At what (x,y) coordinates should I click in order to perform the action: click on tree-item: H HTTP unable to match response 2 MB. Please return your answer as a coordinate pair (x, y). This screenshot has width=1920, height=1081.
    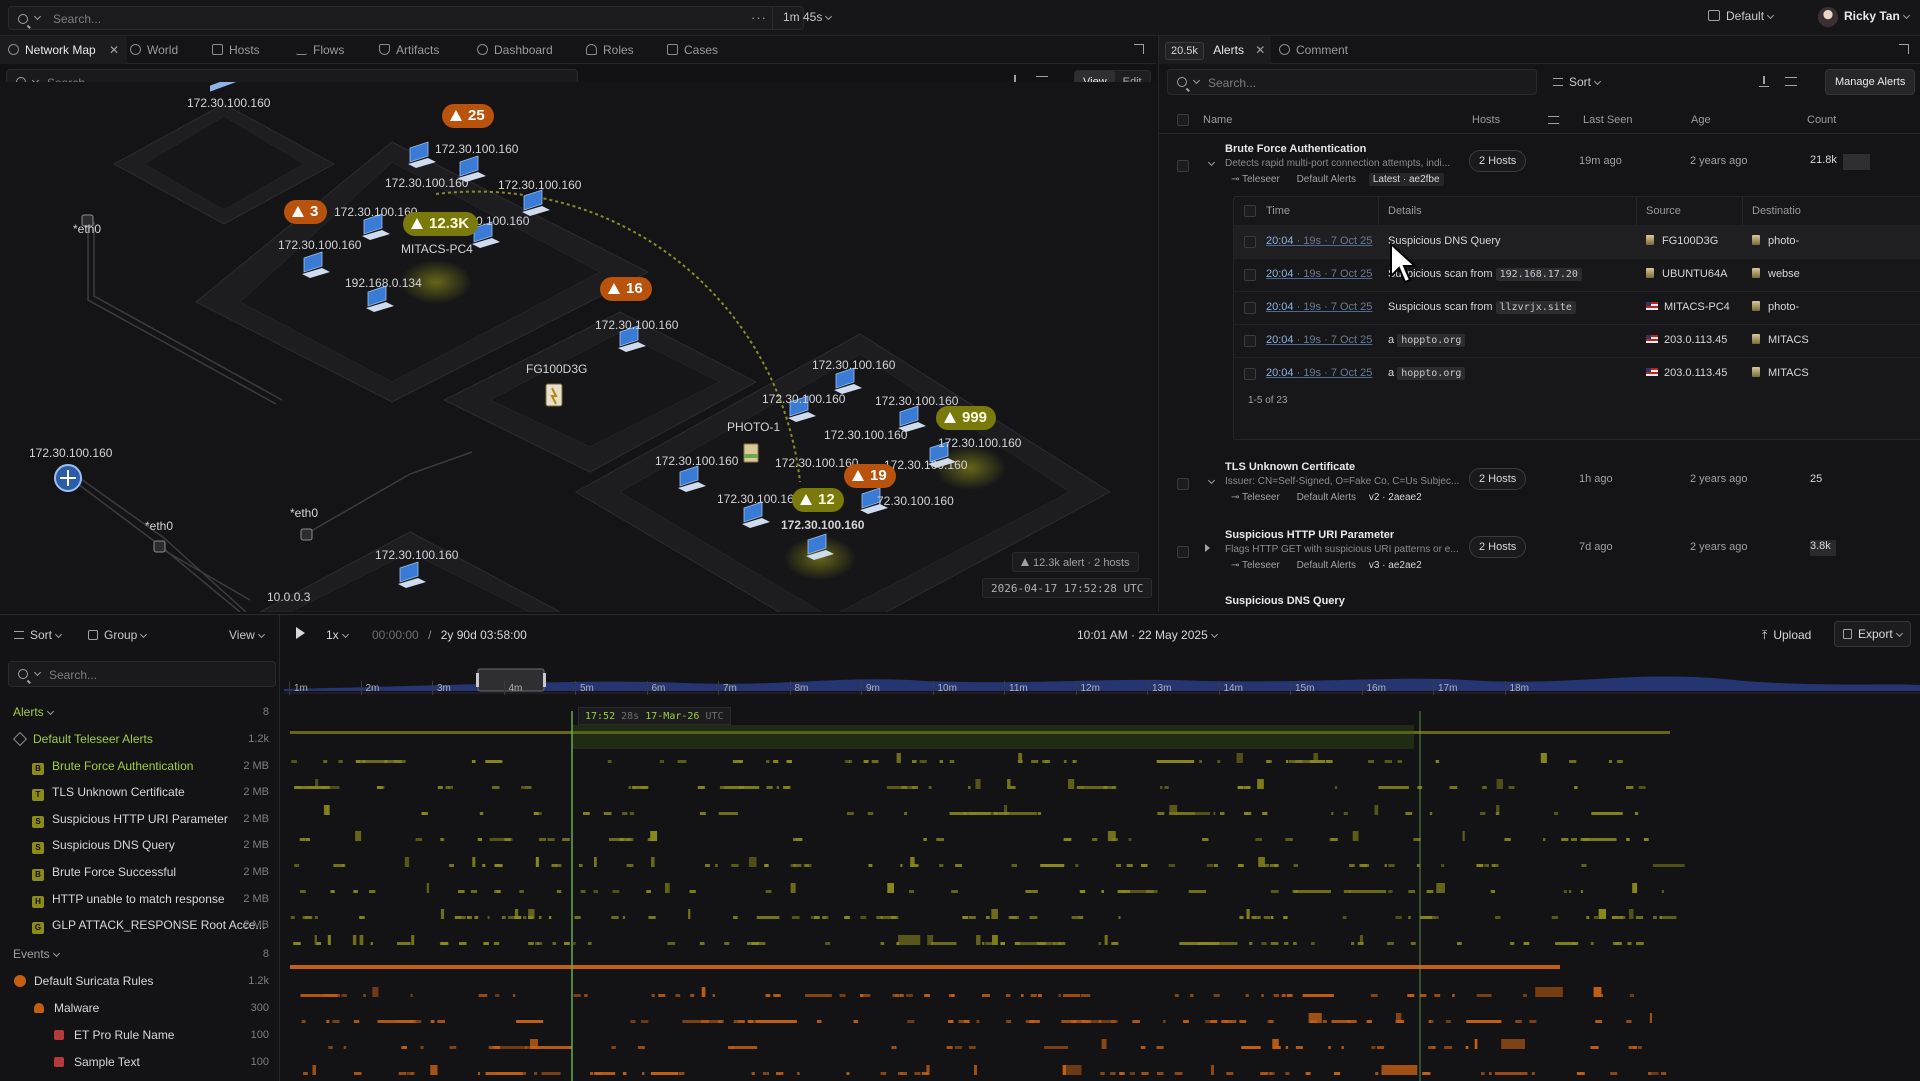
    Looking at the image, I should click on (140, 899).